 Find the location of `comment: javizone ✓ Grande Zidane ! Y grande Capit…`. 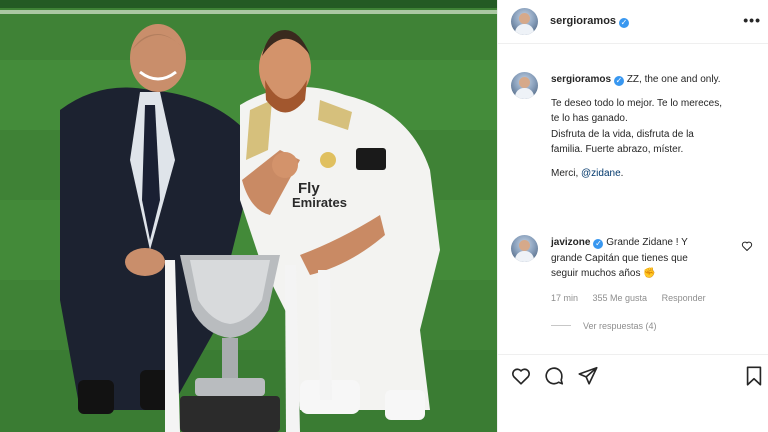

comment: javizone ✓ Grande Zidane ! Y grande Capit… is located at coordinates (646, 258).